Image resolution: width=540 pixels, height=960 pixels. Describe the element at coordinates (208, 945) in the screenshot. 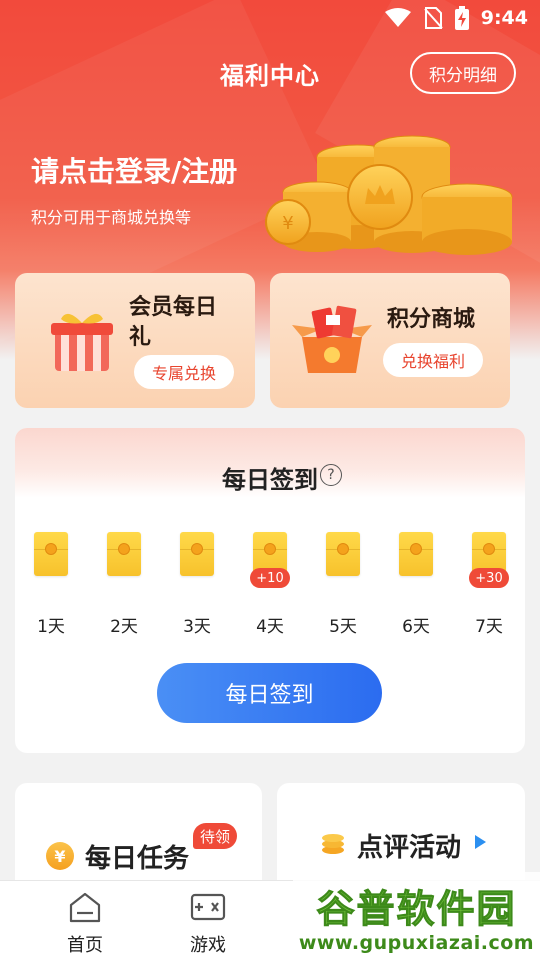

I see `nav-label: 游戏` at that location.